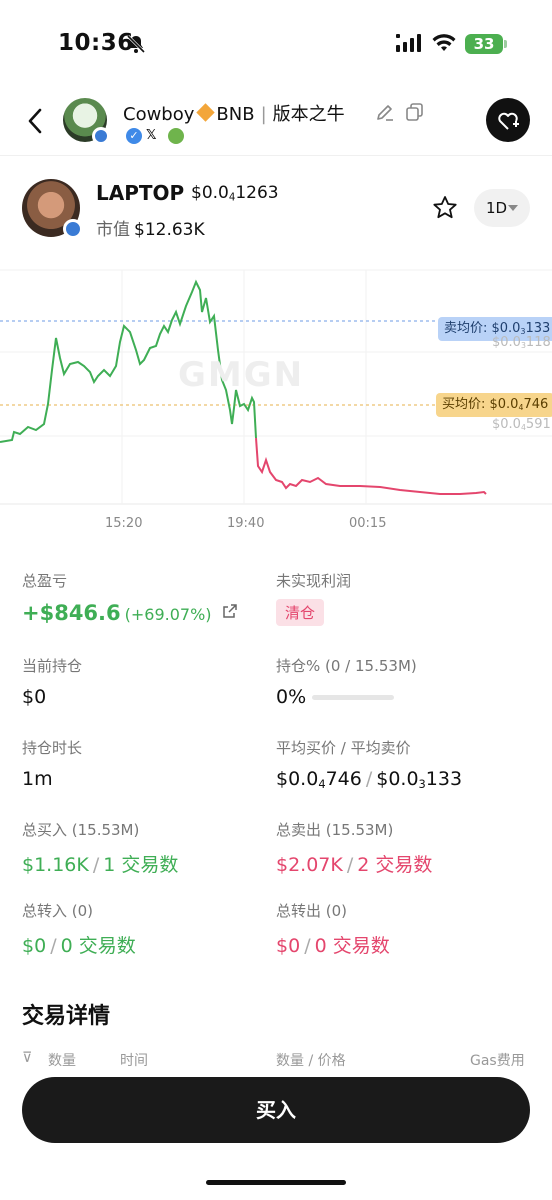 This screenshot has height=1200, width=552. Describe the element at coordinates (136, 44) in the screenshot. I see `bell-muted-icon` at that location.